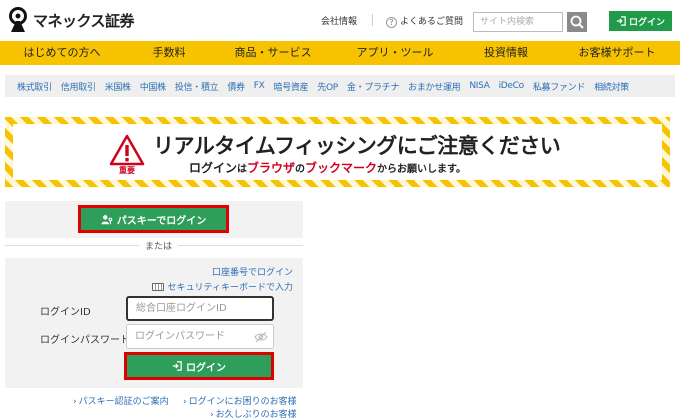 This screenshot has height=420, width=680. I want to click on faq-label: よくあるご質問, so click(432, 22).